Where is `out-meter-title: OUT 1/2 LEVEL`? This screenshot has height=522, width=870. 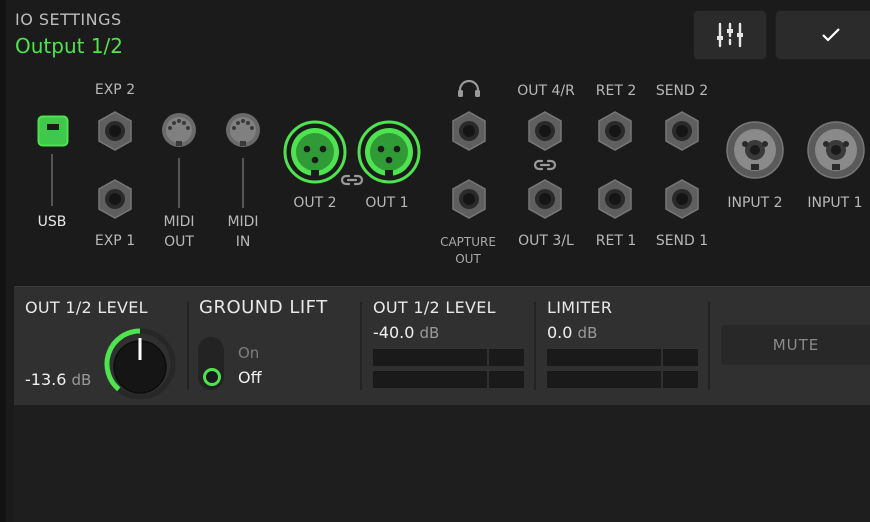 out-meter-title: OUT 1/2 LEVEL is located at coordinates (434, 307).